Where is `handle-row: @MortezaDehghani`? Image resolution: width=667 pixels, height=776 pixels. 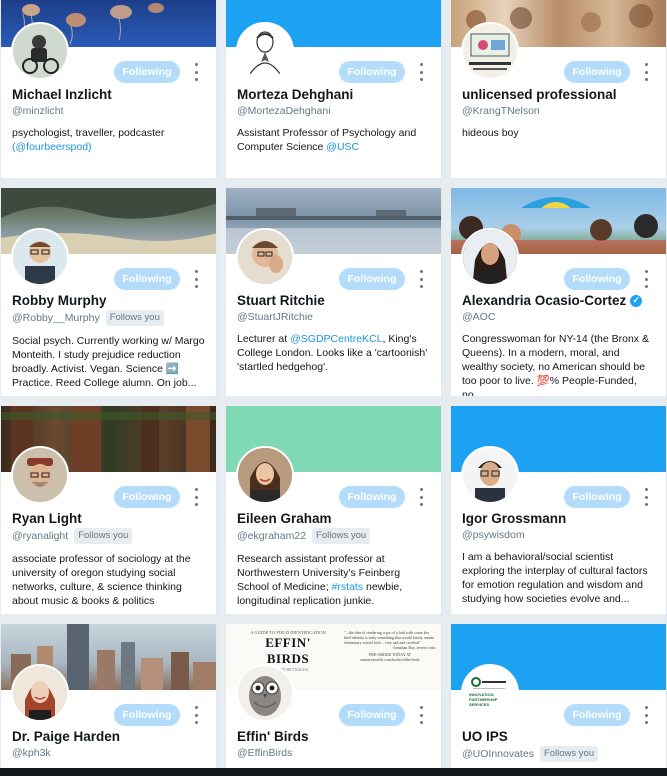 handle-row: @MortezaDehghani is located at coordinates (335, 111).